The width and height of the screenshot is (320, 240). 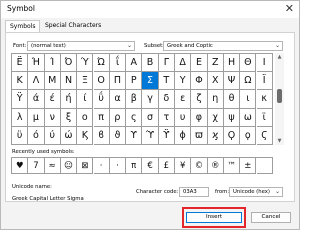 What do you see at coordinates (166, 99) in the screenshot?
I see `symbol-cell: δ` at bounding box center [166, 99].